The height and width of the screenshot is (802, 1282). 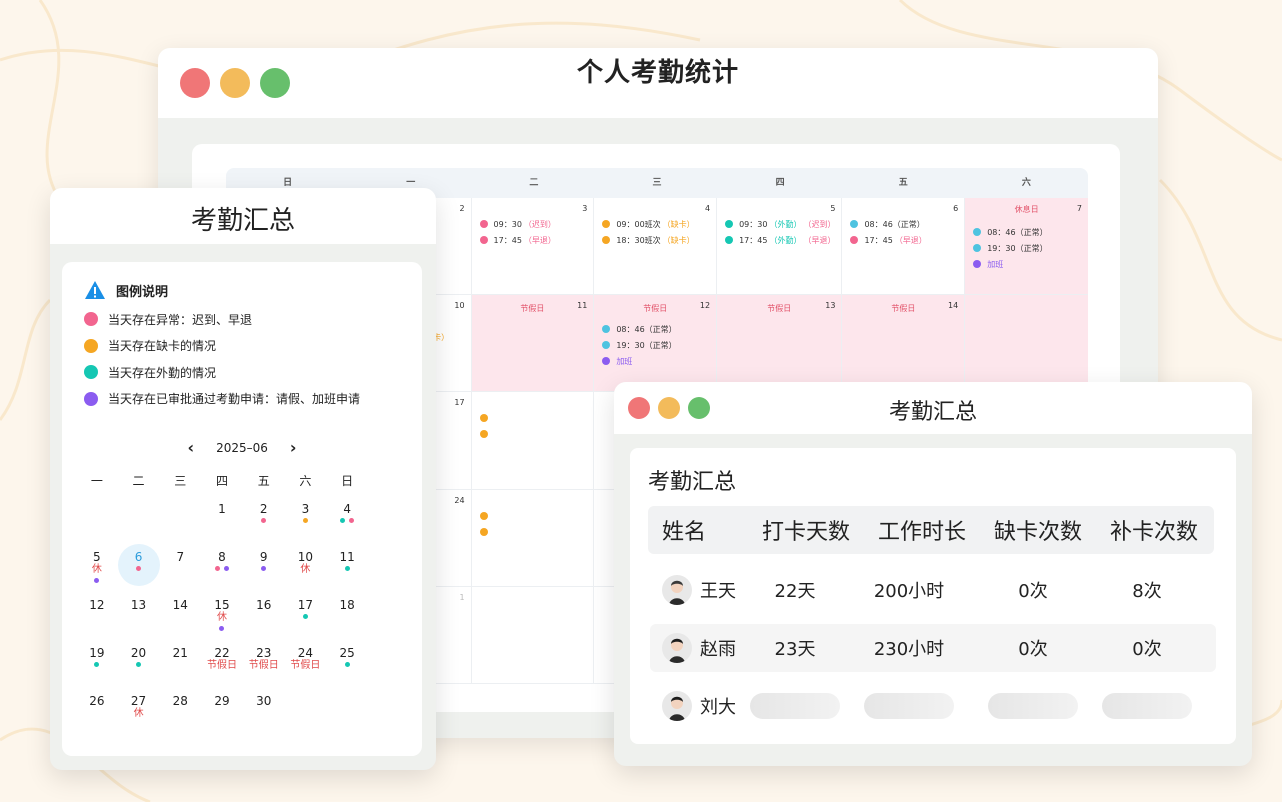 I want to click on mini-day-cell: 20, so click(x=139, y=662).